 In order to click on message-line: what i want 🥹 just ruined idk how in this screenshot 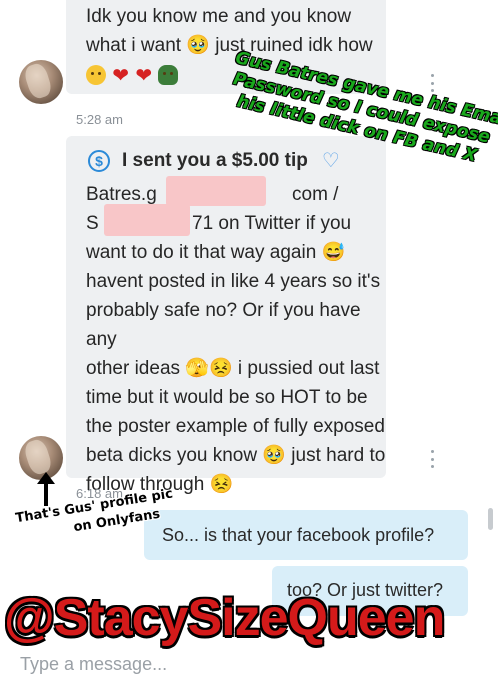, I will do `click(229, 45)`.